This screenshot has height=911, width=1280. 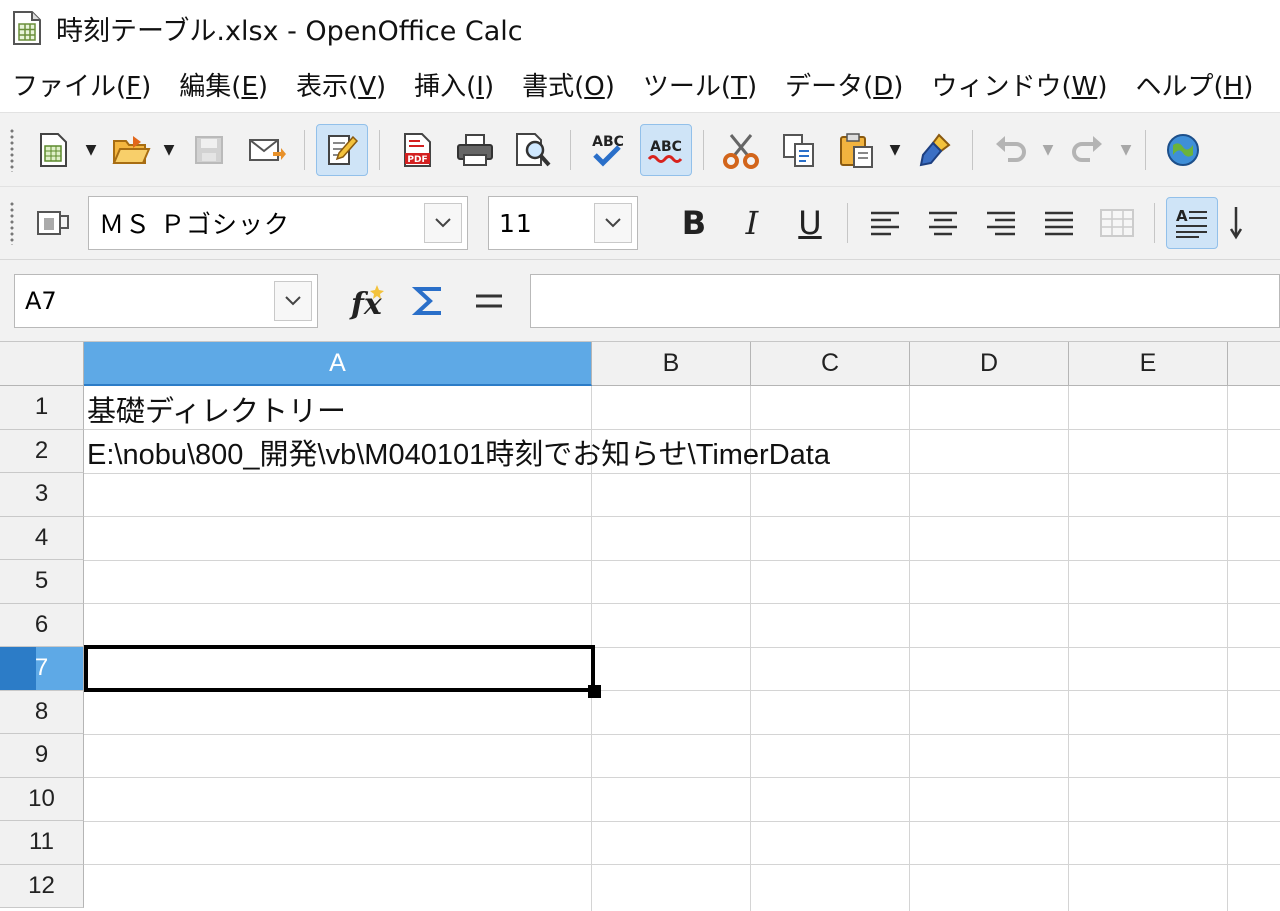 I want to click on calc-spreadsheet-icon, so click(x=27, y=28).